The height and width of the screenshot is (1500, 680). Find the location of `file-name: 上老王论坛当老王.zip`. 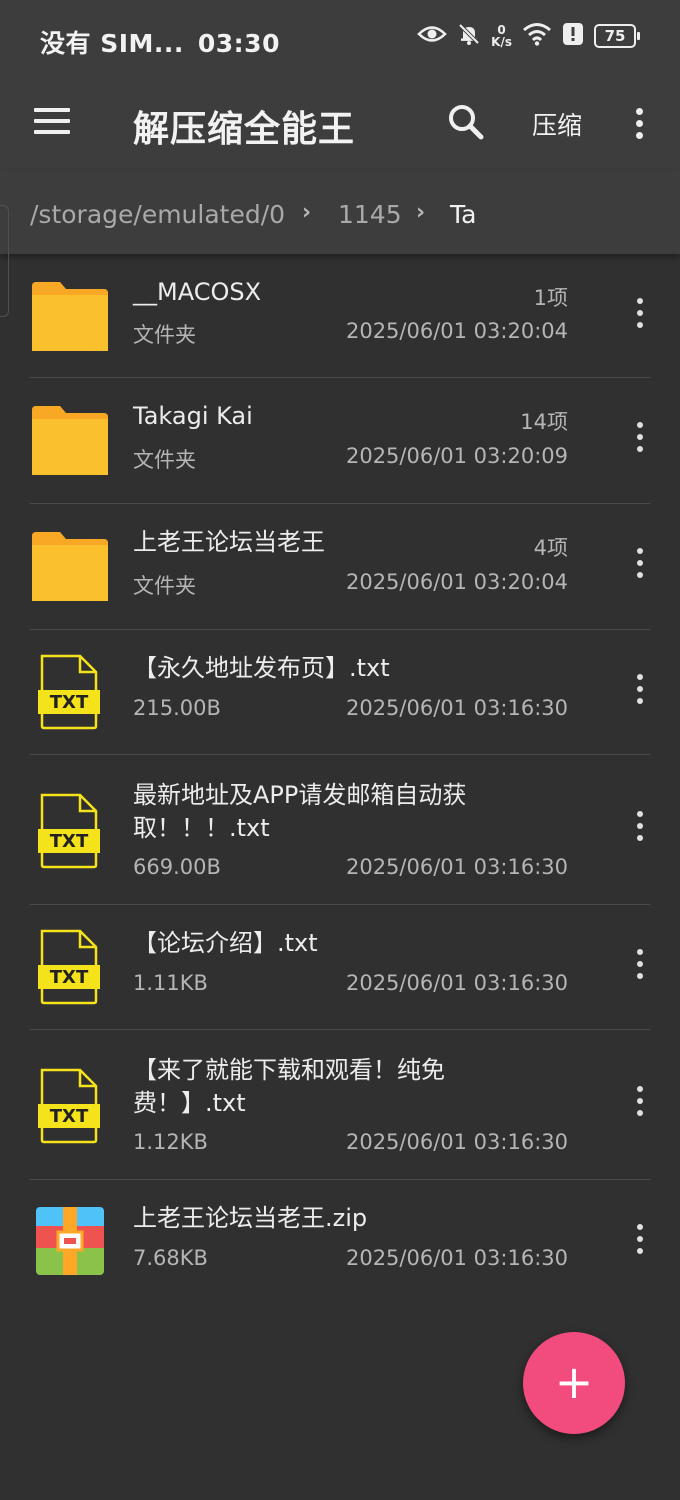

file-name: 上老王论坛当老王.zip is located at coordinates (250, 1218).